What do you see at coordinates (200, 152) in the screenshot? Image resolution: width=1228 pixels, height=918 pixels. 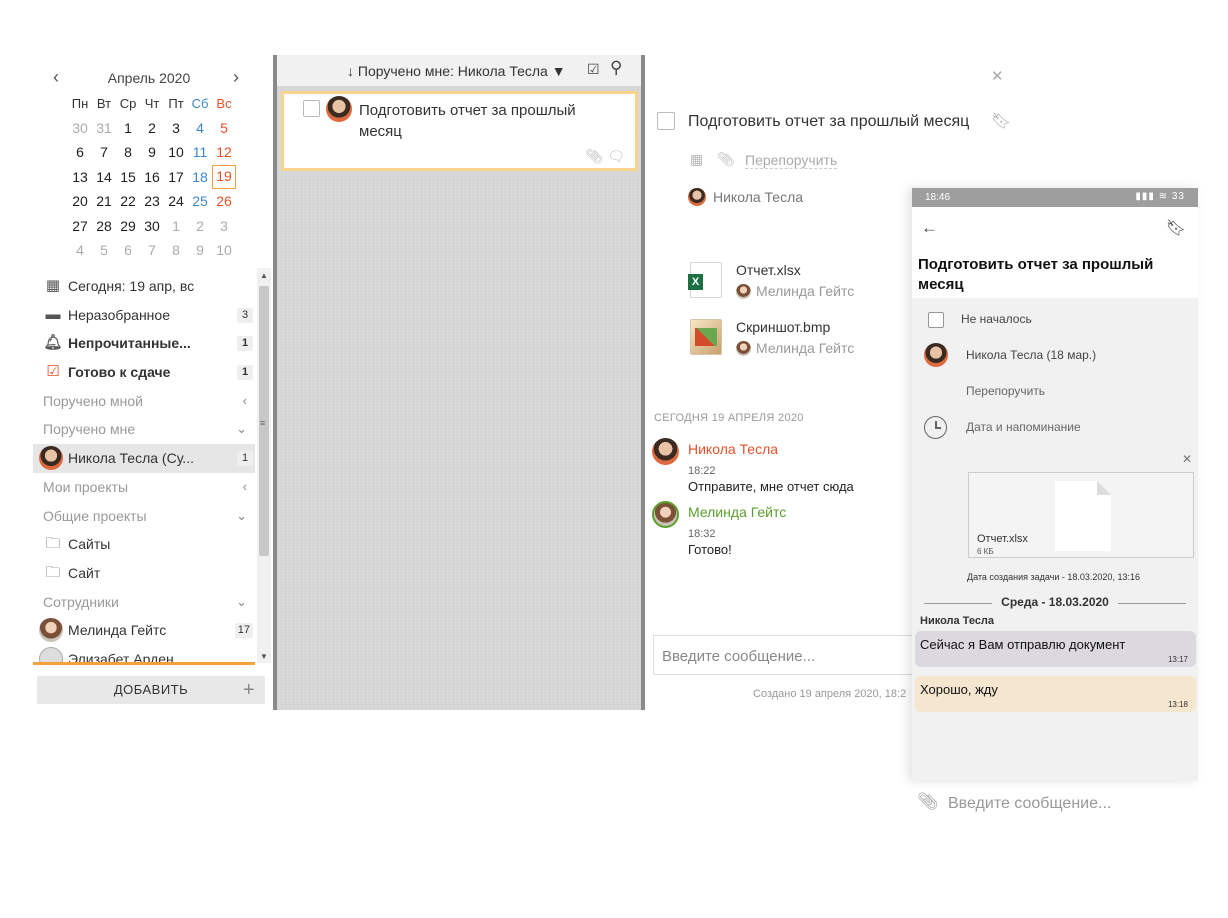 I see `calendar-day: 11` at bounding box center [200, 152].